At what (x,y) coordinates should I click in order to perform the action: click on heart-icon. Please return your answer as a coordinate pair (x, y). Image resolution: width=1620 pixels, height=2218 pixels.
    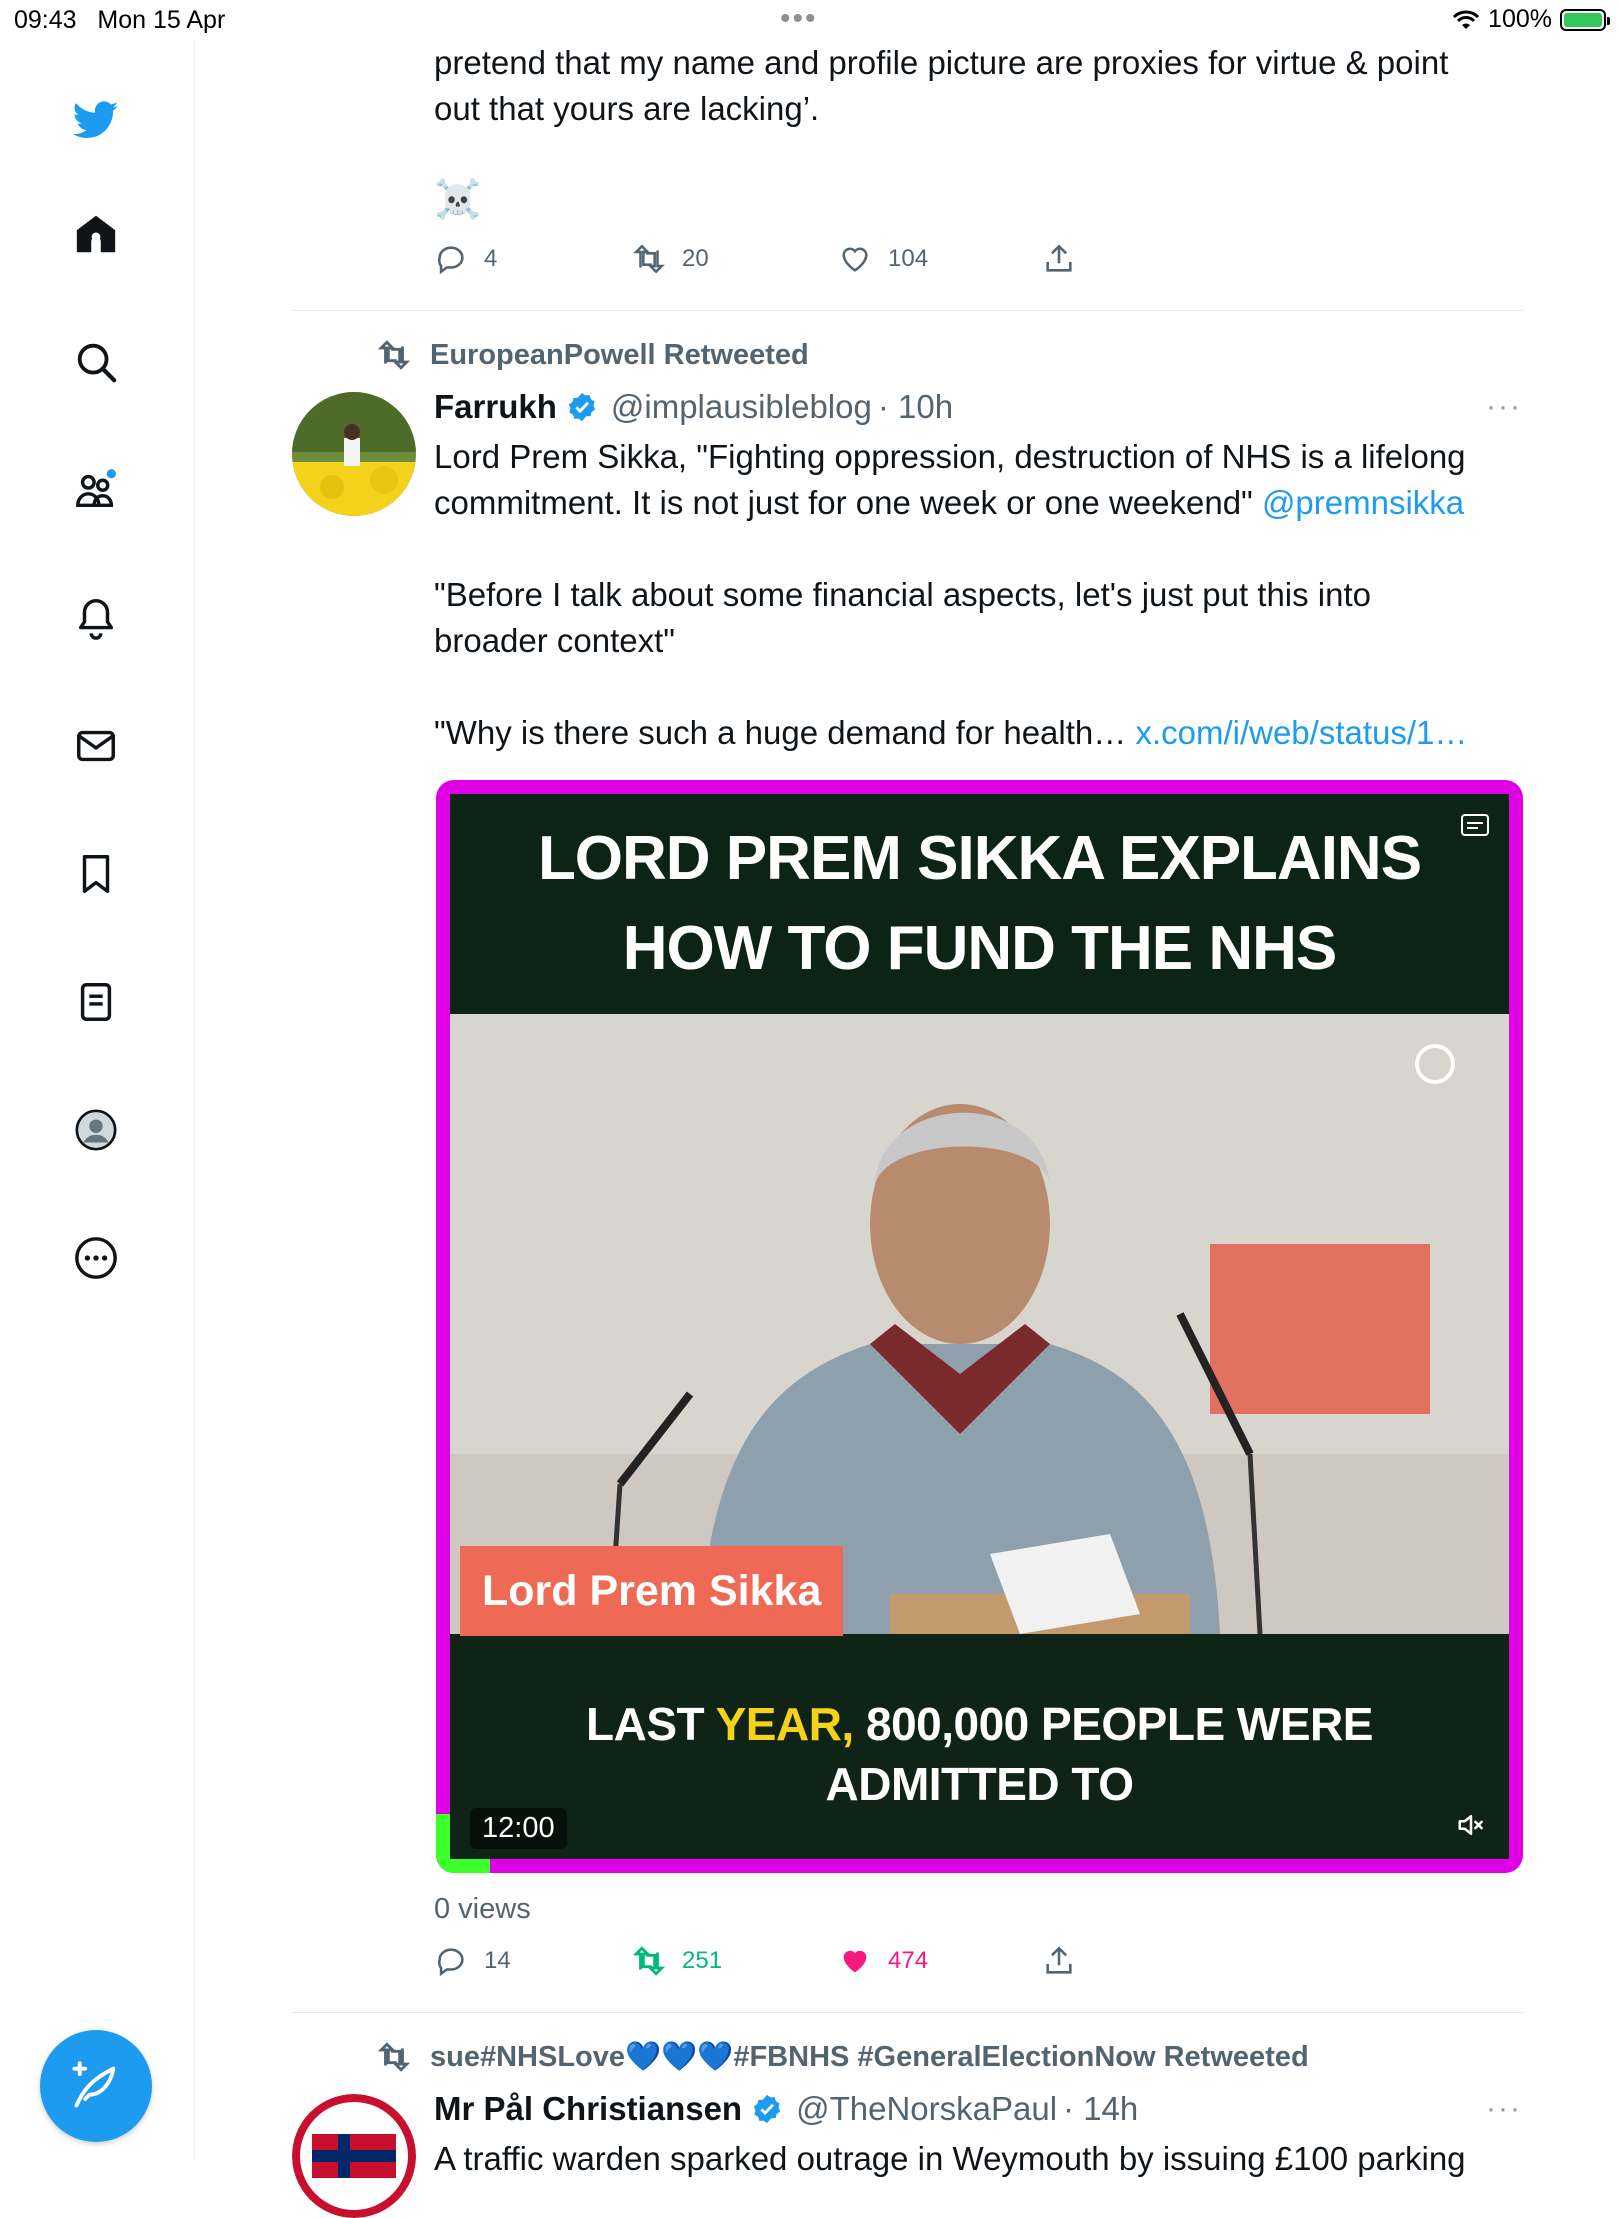
    Looking at the image, I should click on (855, 259).